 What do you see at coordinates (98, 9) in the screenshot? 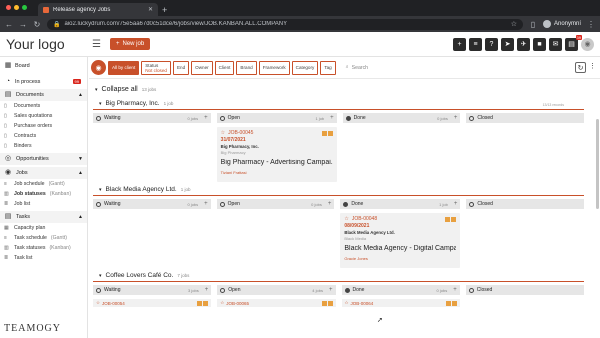
I see `browser-tab: Release agency Jobs ✕` at bounding box center [98, 9].